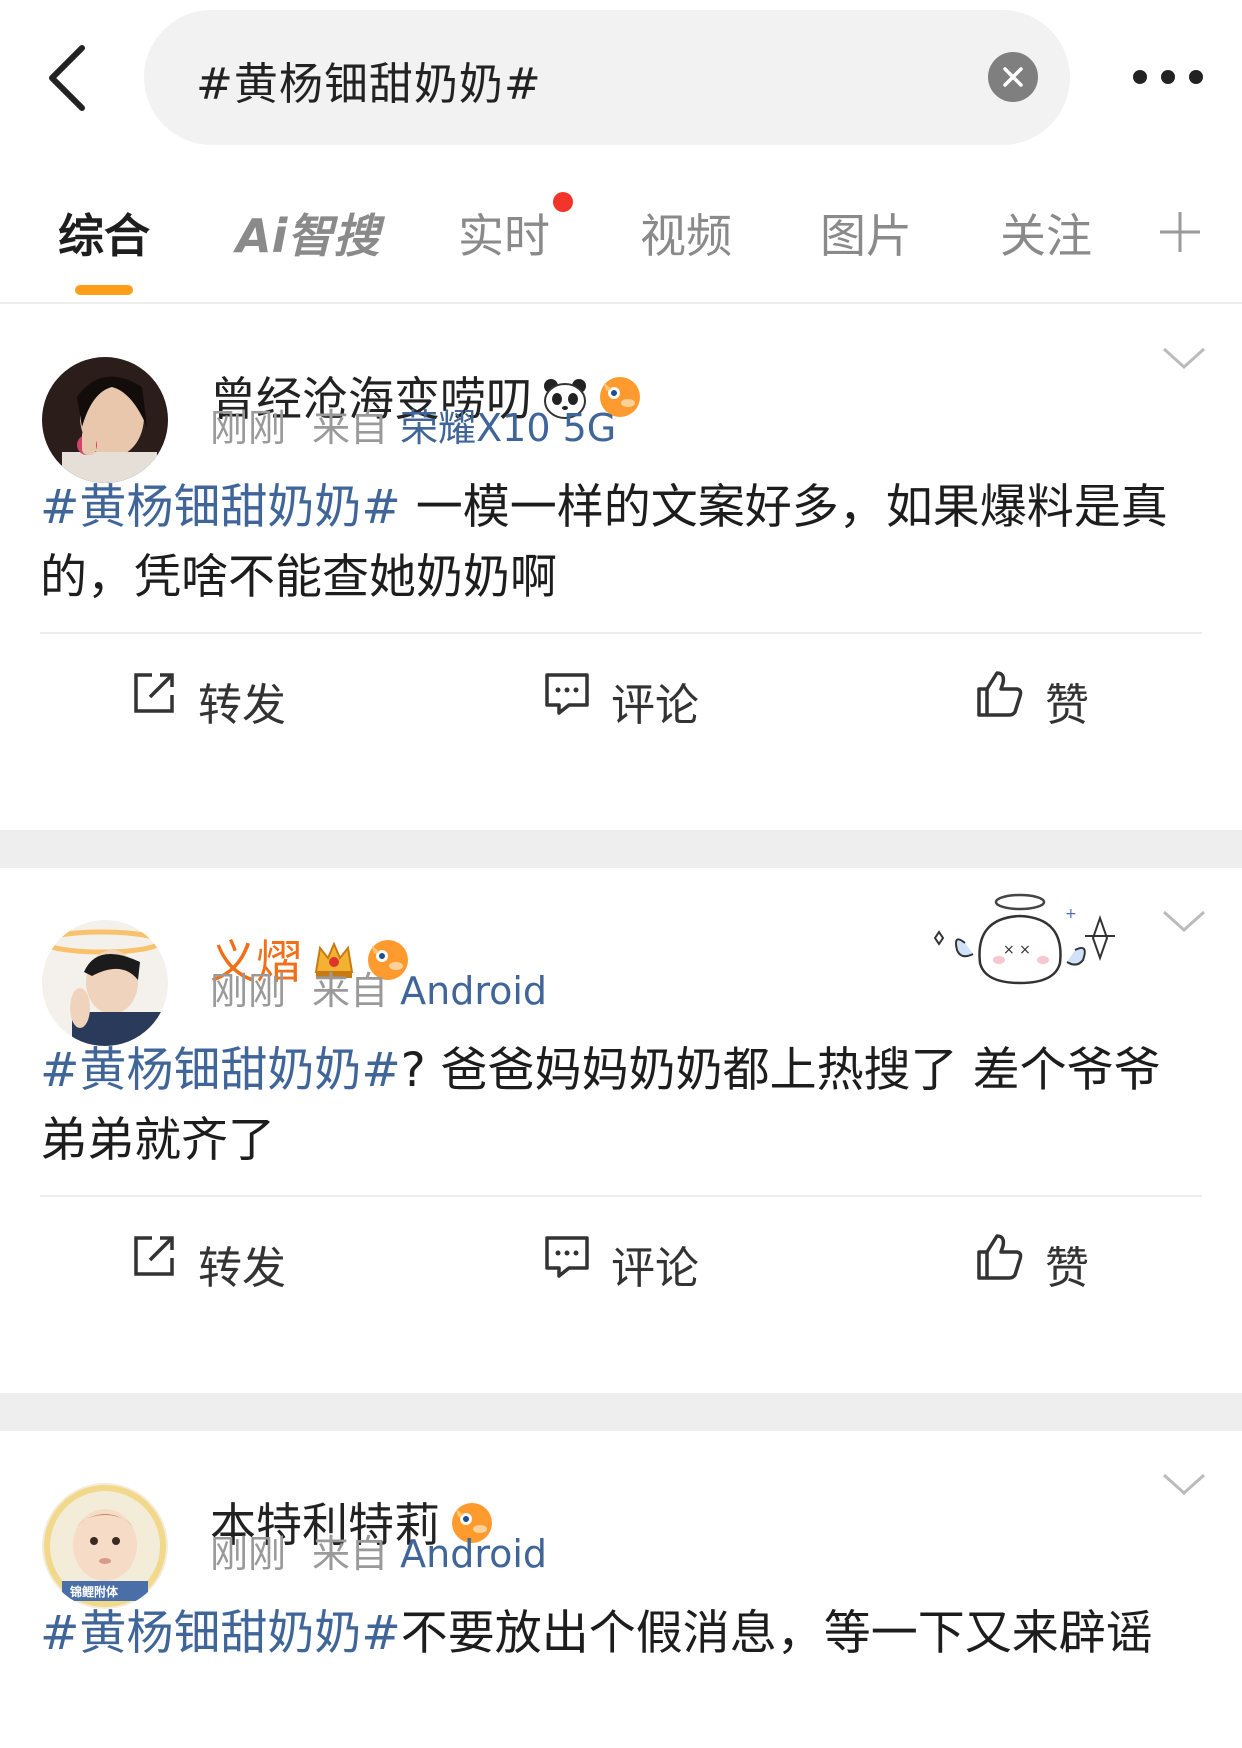 The image size is (1242, 1748). What do you see at coordinates (105, 1546) in the screenshot?
I see `avatar: 锦鲤附体` at bounding box center [105, 1546].